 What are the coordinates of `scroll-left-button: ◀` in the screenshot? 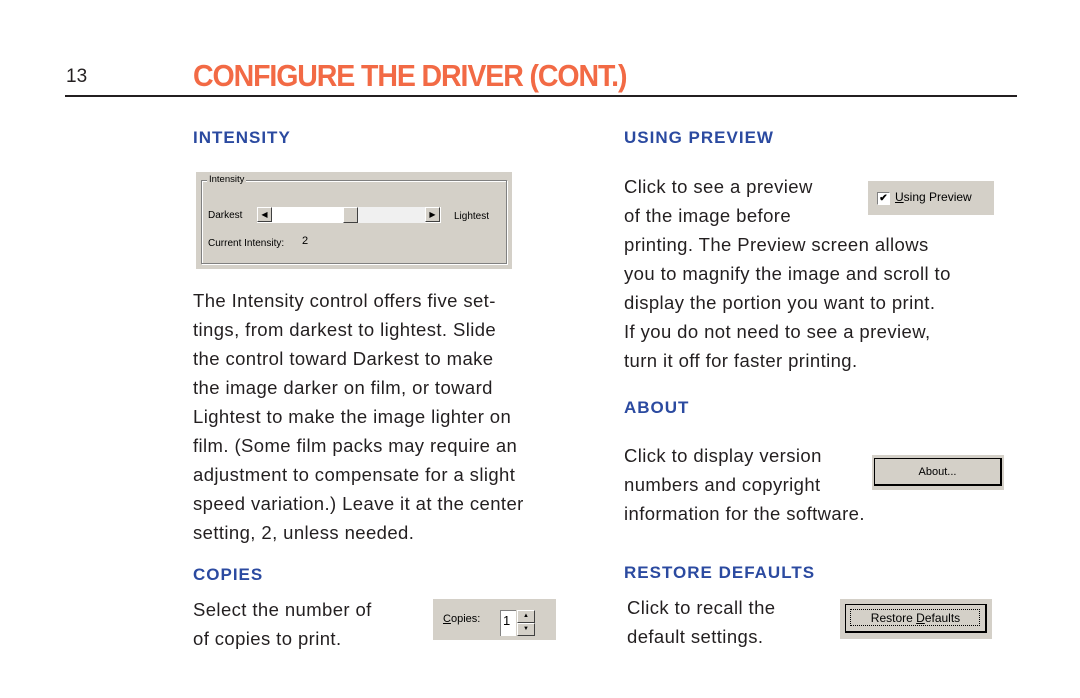 It's located at (264, 214).